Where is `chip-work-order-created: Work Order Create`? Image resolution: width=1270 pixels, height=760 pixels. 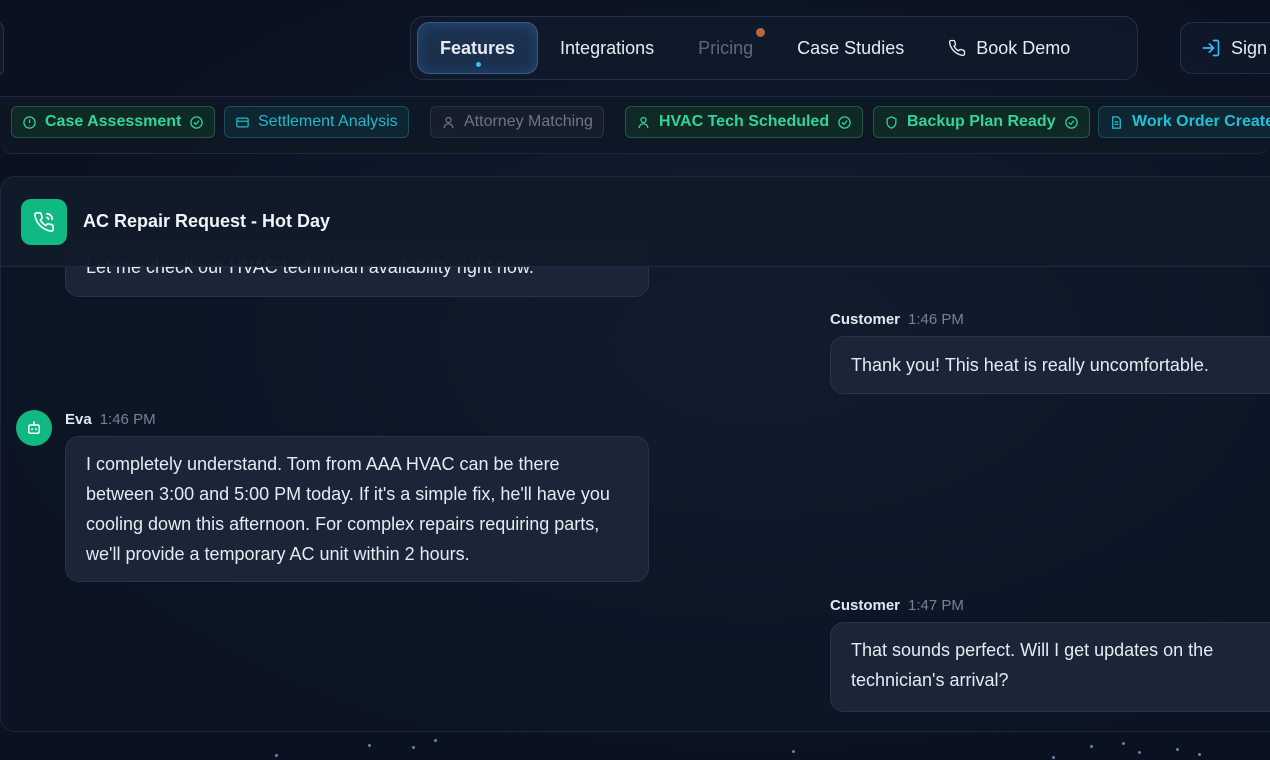
chip-work-order-created: Work Order Create is located at coordinates (1184, 122).